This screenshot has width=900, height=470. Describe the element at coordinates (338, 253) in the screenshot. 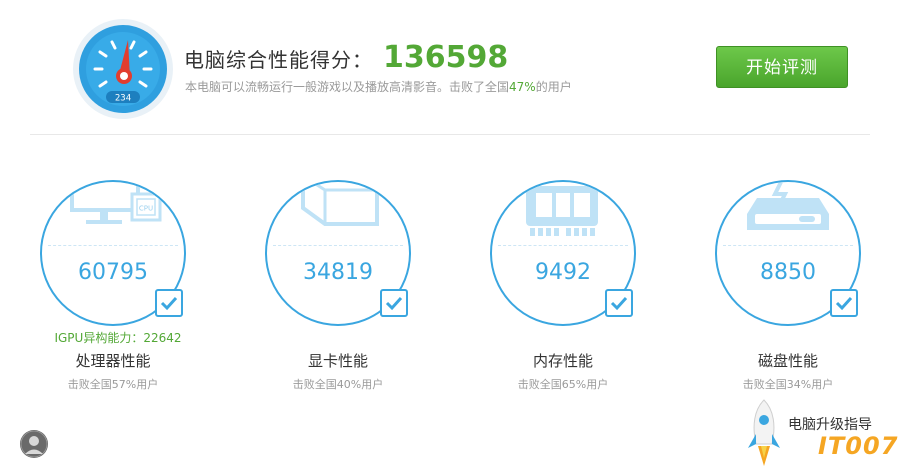

I see `gpu-score-circle: 34819` at that location.